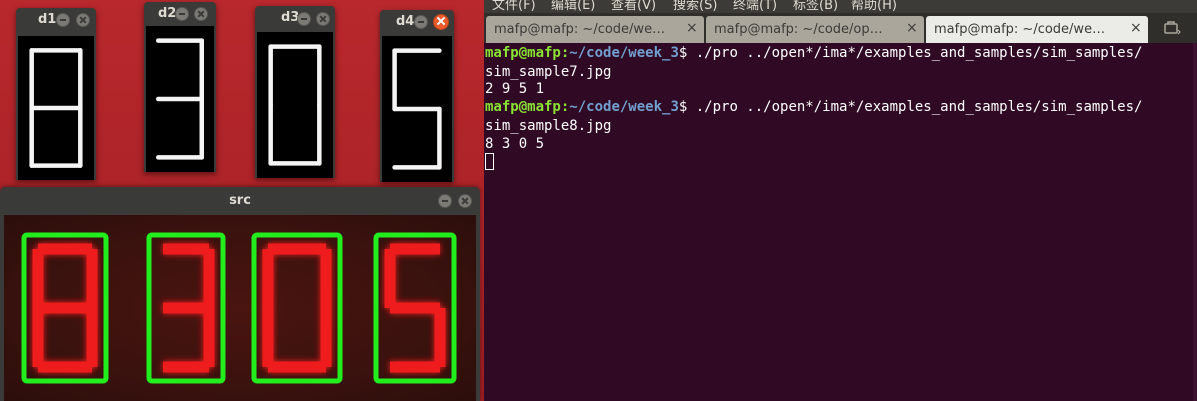 This screenshot has height=401, width=1197. Describe the element at coordinates (295, 17) in the screenshot. I see `window-titlebar: d3` at that location.